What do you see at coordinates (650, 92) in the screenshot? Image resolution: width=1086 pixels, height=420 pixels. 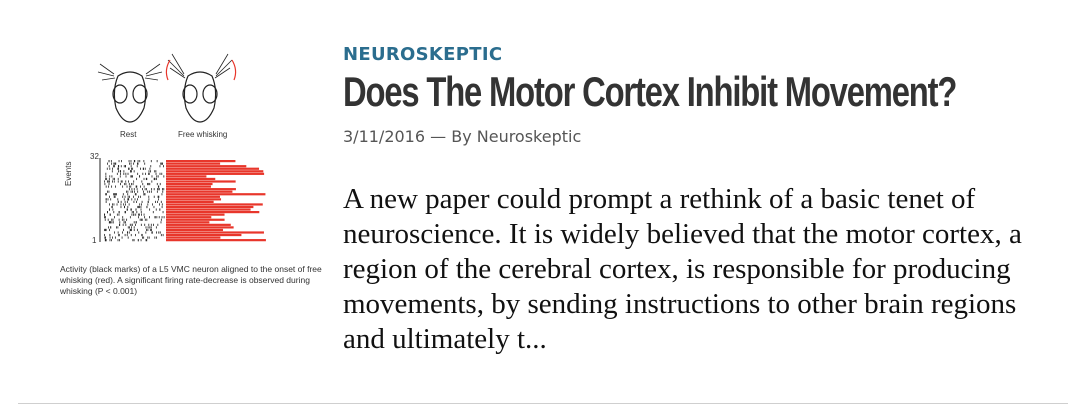 I see `article-title: Does The Motor Cortex Inhibit Movement?` at bounding box center [650, 92].